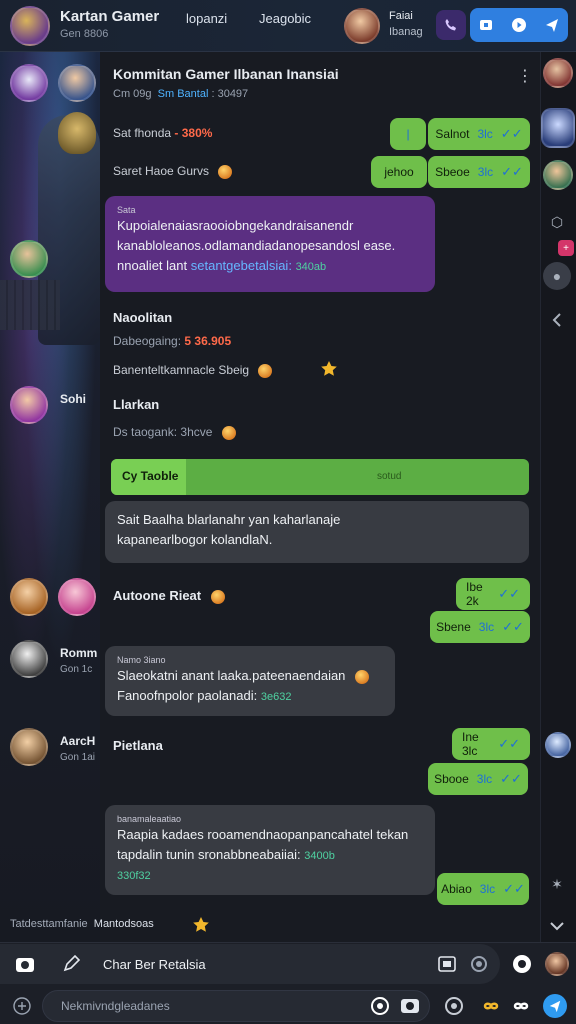  Describe the element at coordinates (169, 596) in the screenshot. I see `message-sender: Autoone Rieat` at that location.